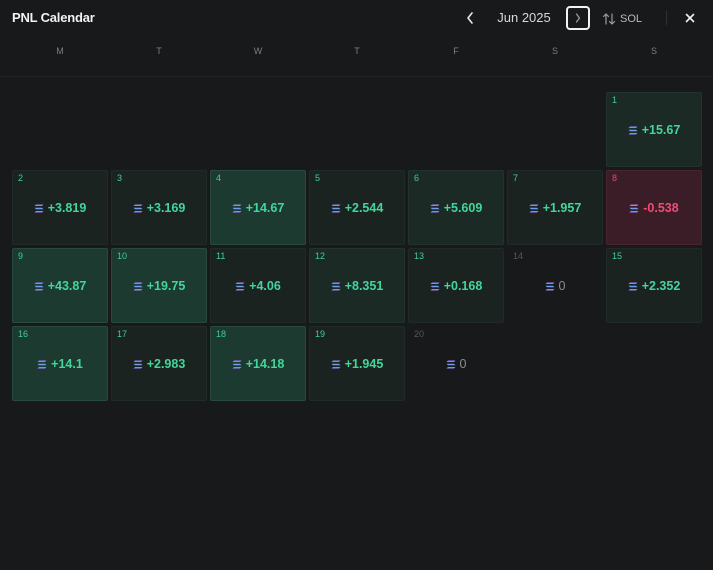 The image size is (713, 570). Describe the element at coordinates (23, 334) in the screenshot. I see `day-number: 16` at that location.